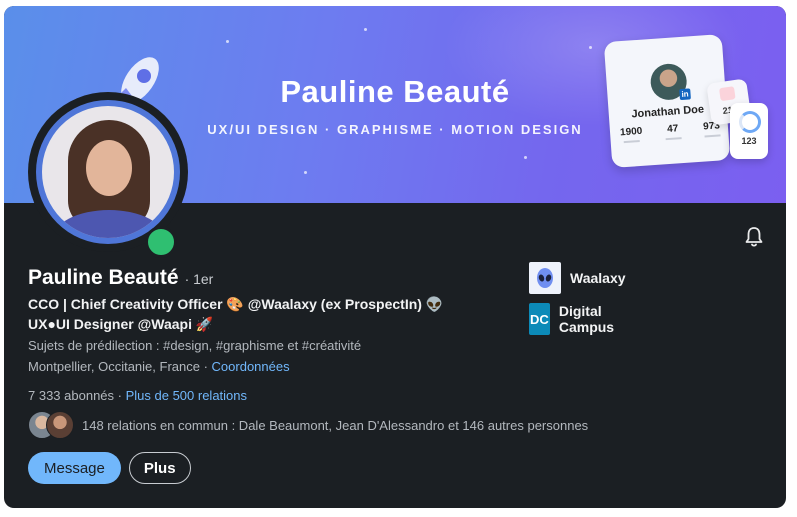 The height and width of the screenshot is (517, 797). I want to click on location-text: Montpellier, Occitanie, France ·, so click(118, 366).